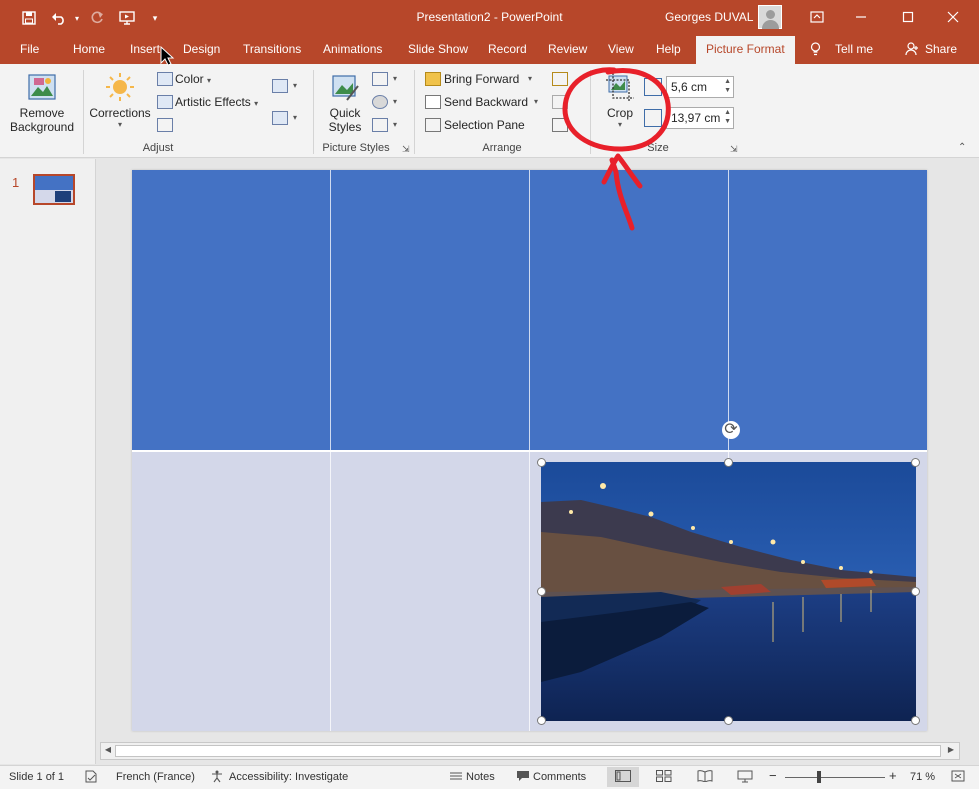 The image size is (979, 789). What do you see at coordinates (89, 49) in the screenshot?
I see `tab-home: Home` at bounding box center [89, 49].